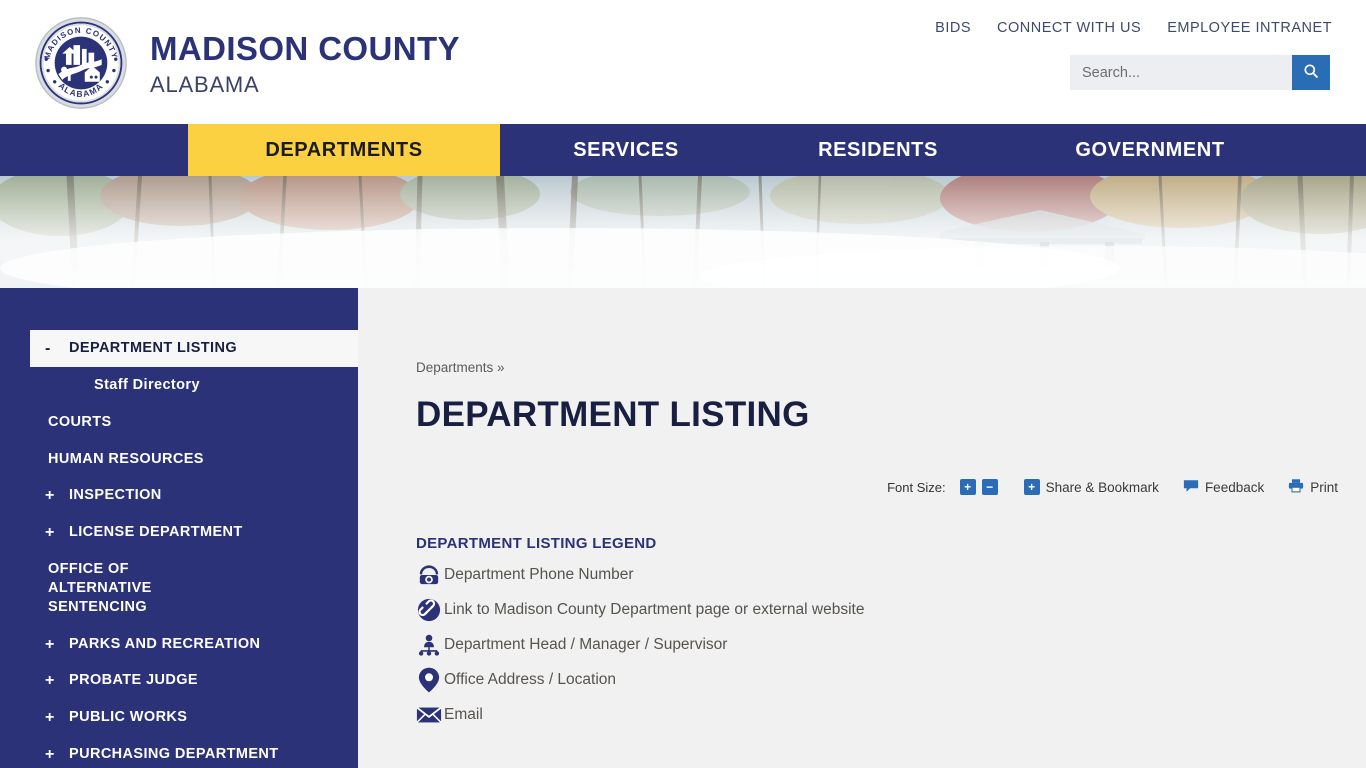 The width and height of the screenshot is (1366, 768). What do you see at coordinates (989, 487) in the screenshot?
I see `font-decrease-button: −` at bounding box center [989, 487].